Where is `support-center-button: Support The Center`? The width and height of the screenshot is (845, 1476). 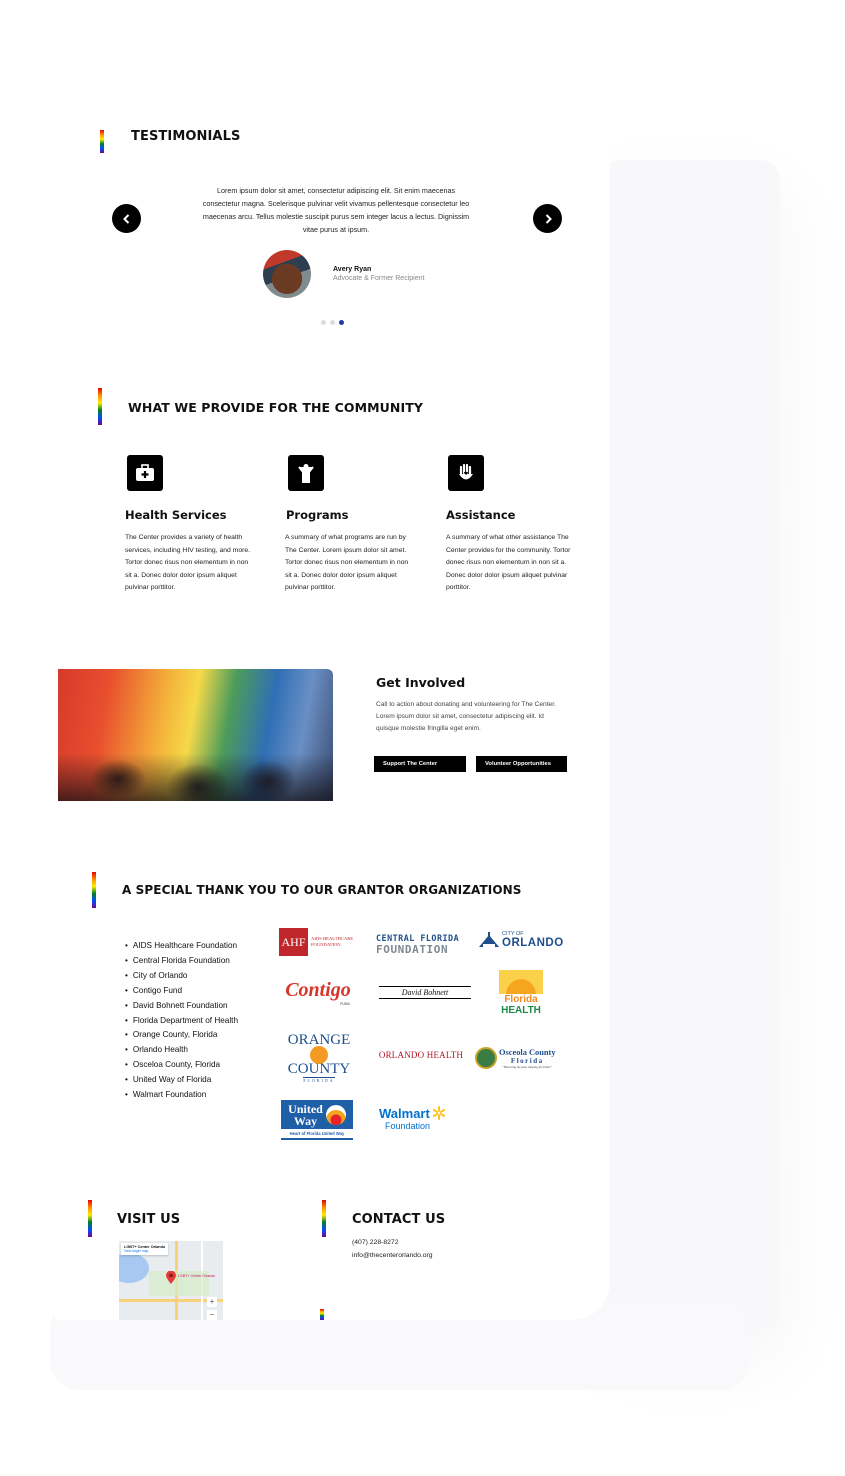 support-center-button: Support The Center is located at coordinates (420, 764).